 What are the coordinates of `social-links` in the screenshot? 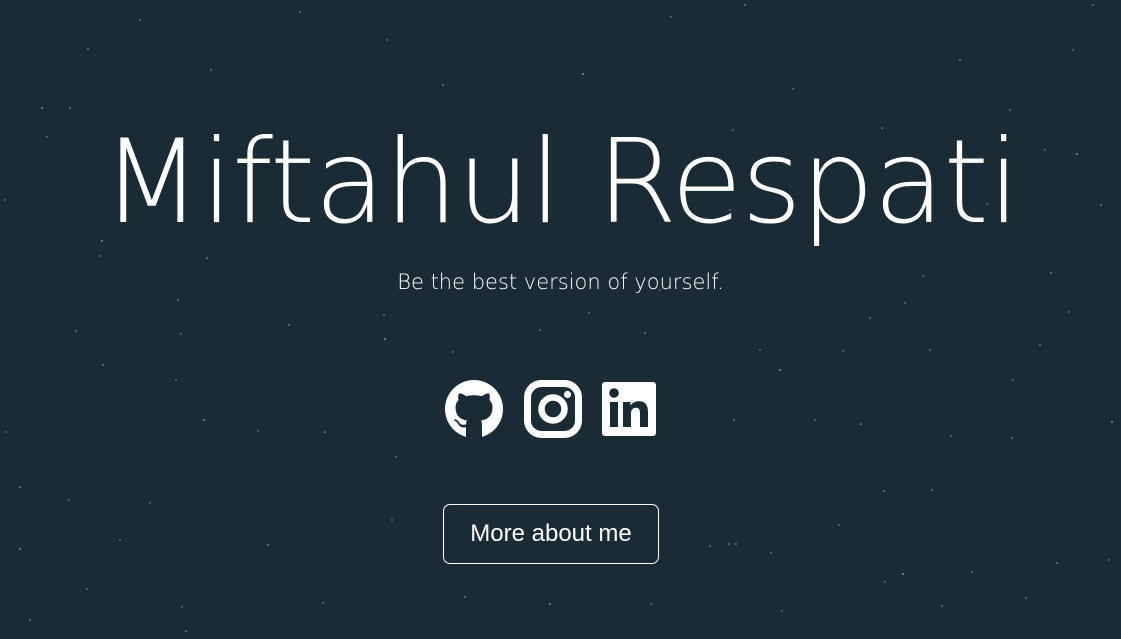 It's located at (551, 409).